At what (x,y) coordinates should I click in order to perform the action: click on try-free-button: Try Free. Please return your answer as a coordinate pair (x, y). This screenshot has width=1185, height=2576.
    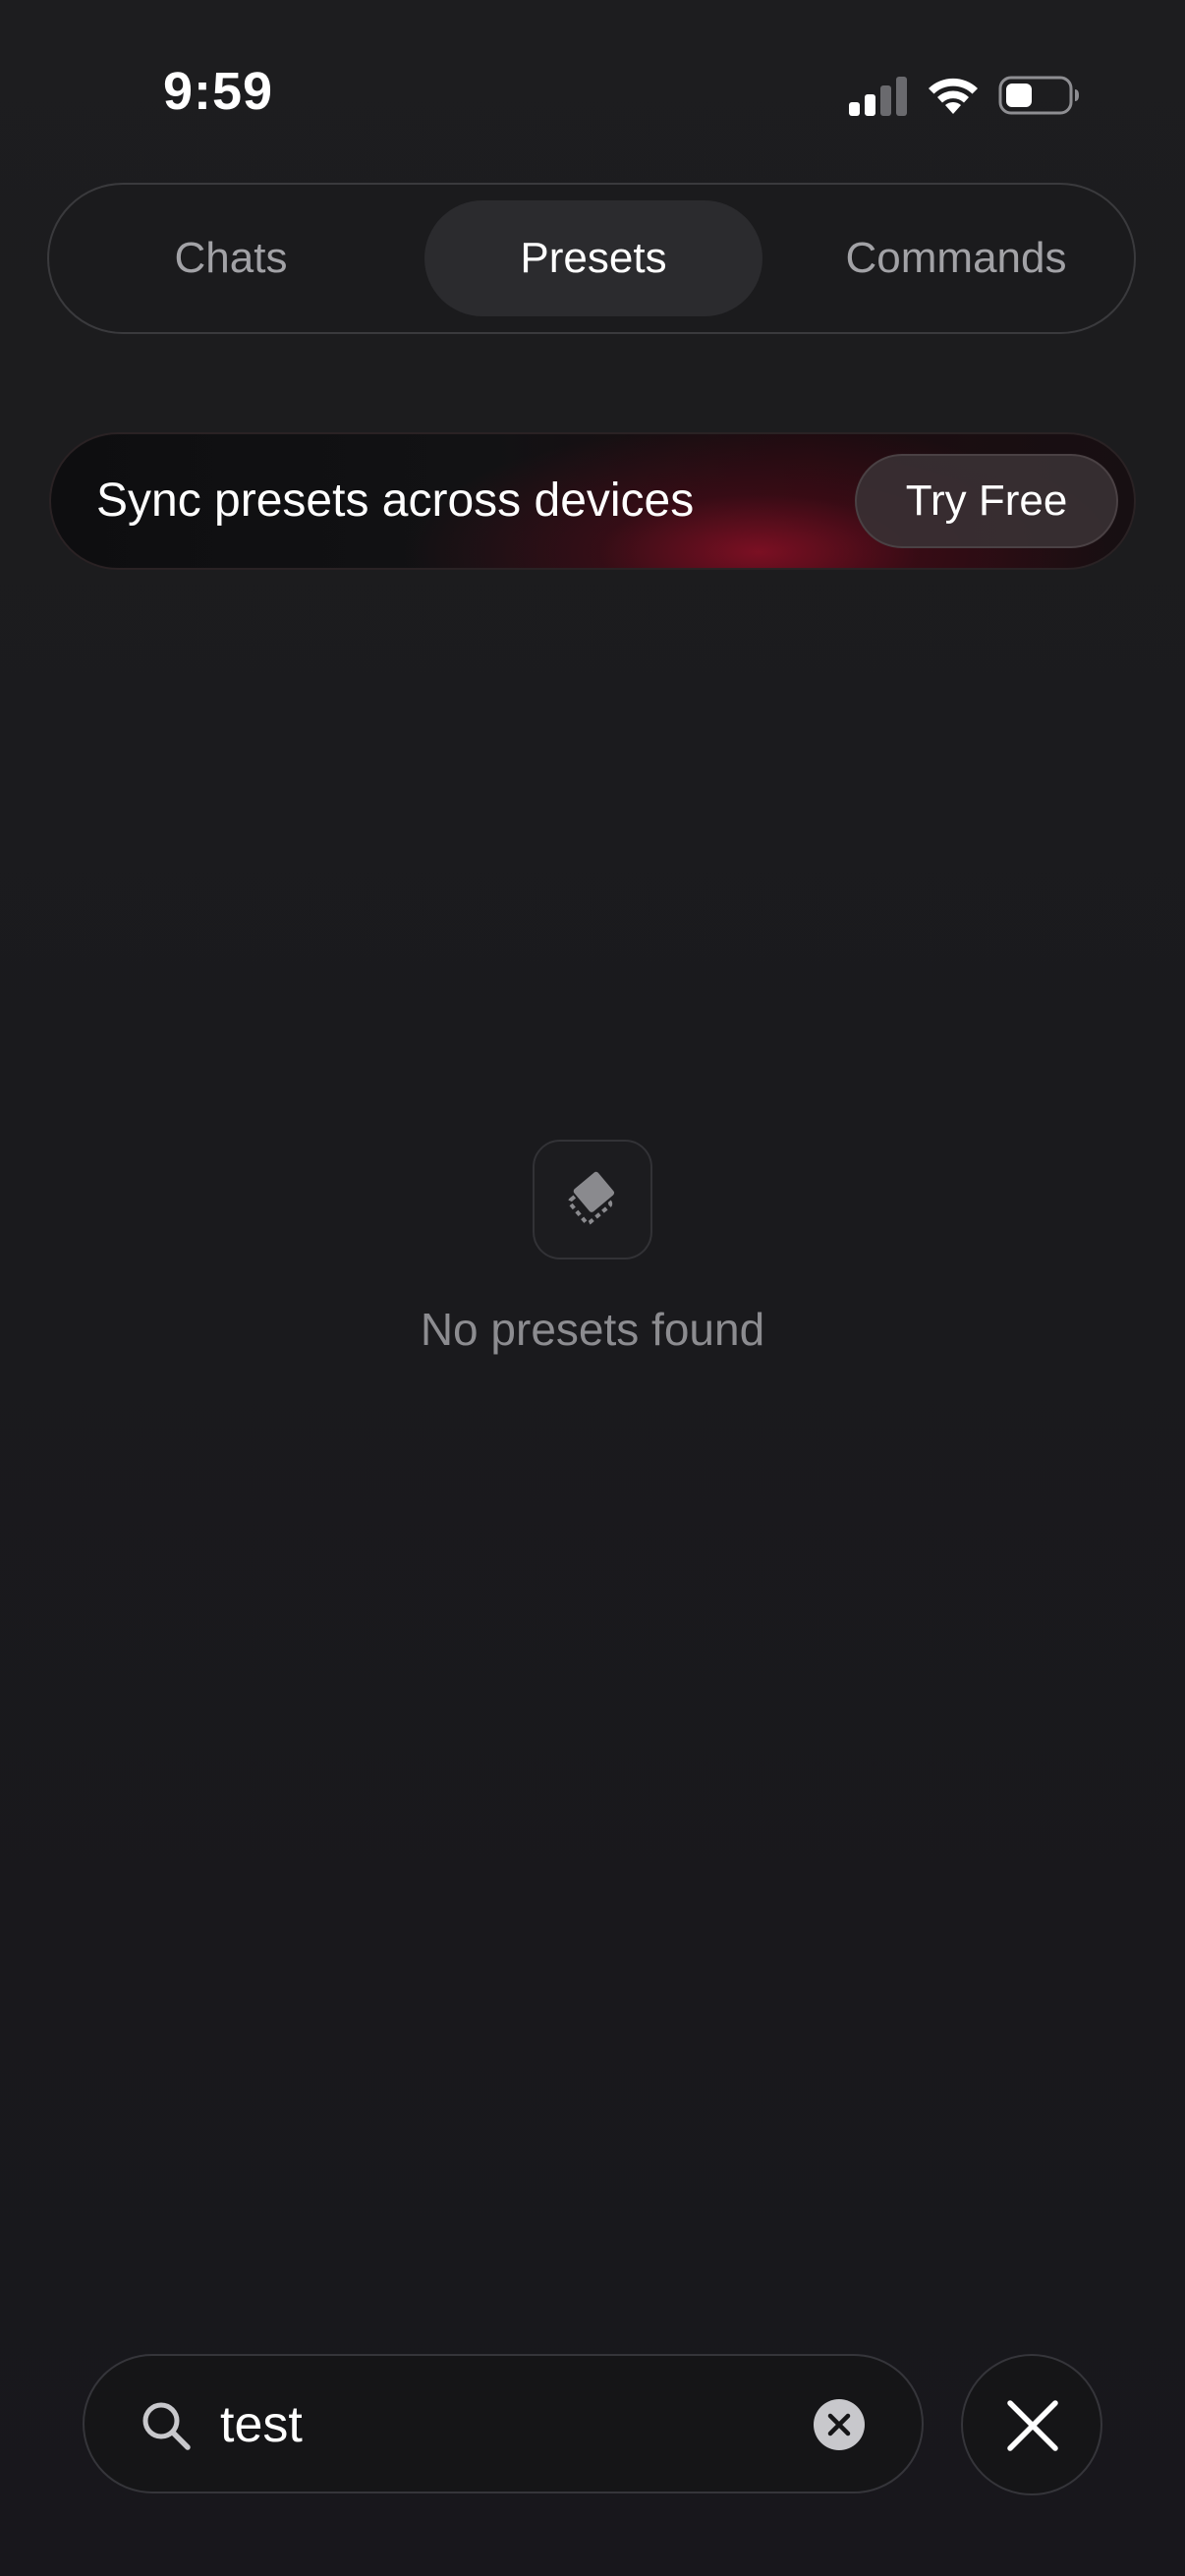
    Looking at the image, I should click on (987, 501).